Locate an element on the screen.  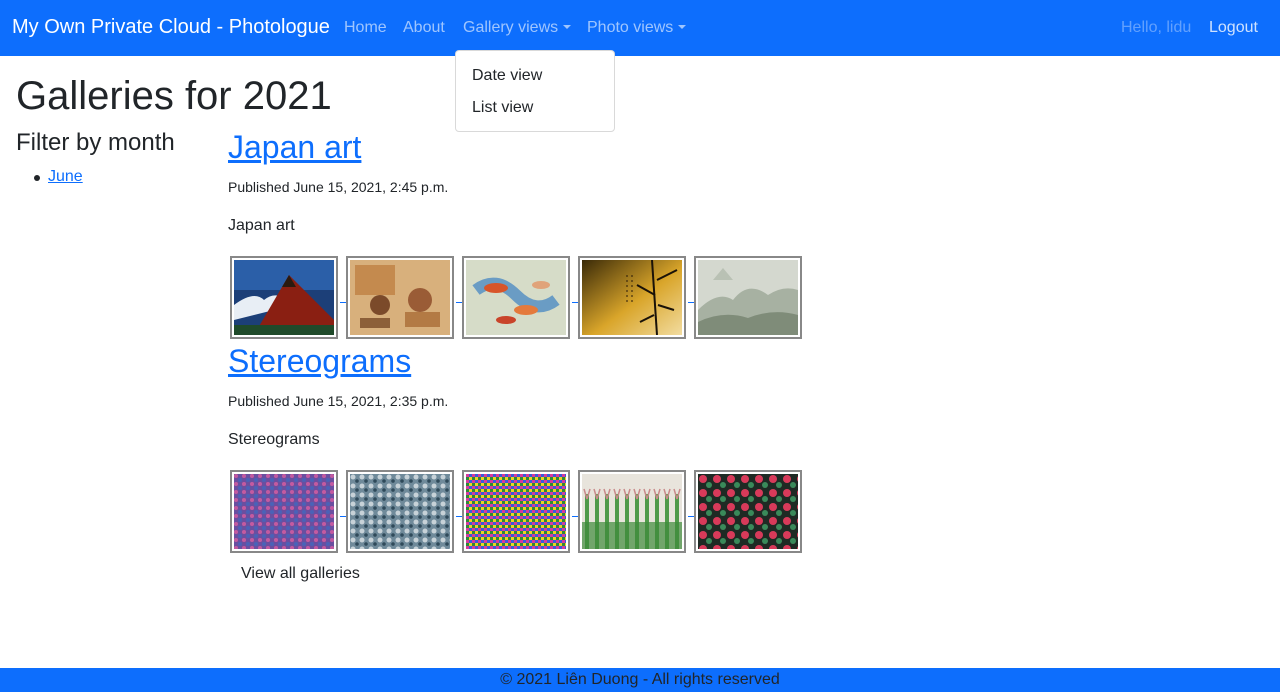
nav-home: Home is located at coordinates (365, 28).